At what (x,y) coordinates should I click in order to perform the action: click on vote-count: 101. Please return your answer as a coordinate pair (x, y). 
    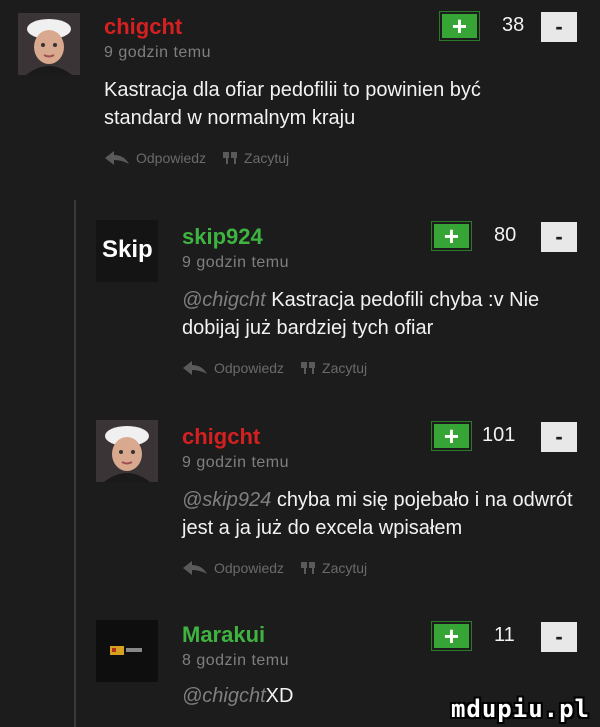
    Looking at the image, I should click on (499, 435).